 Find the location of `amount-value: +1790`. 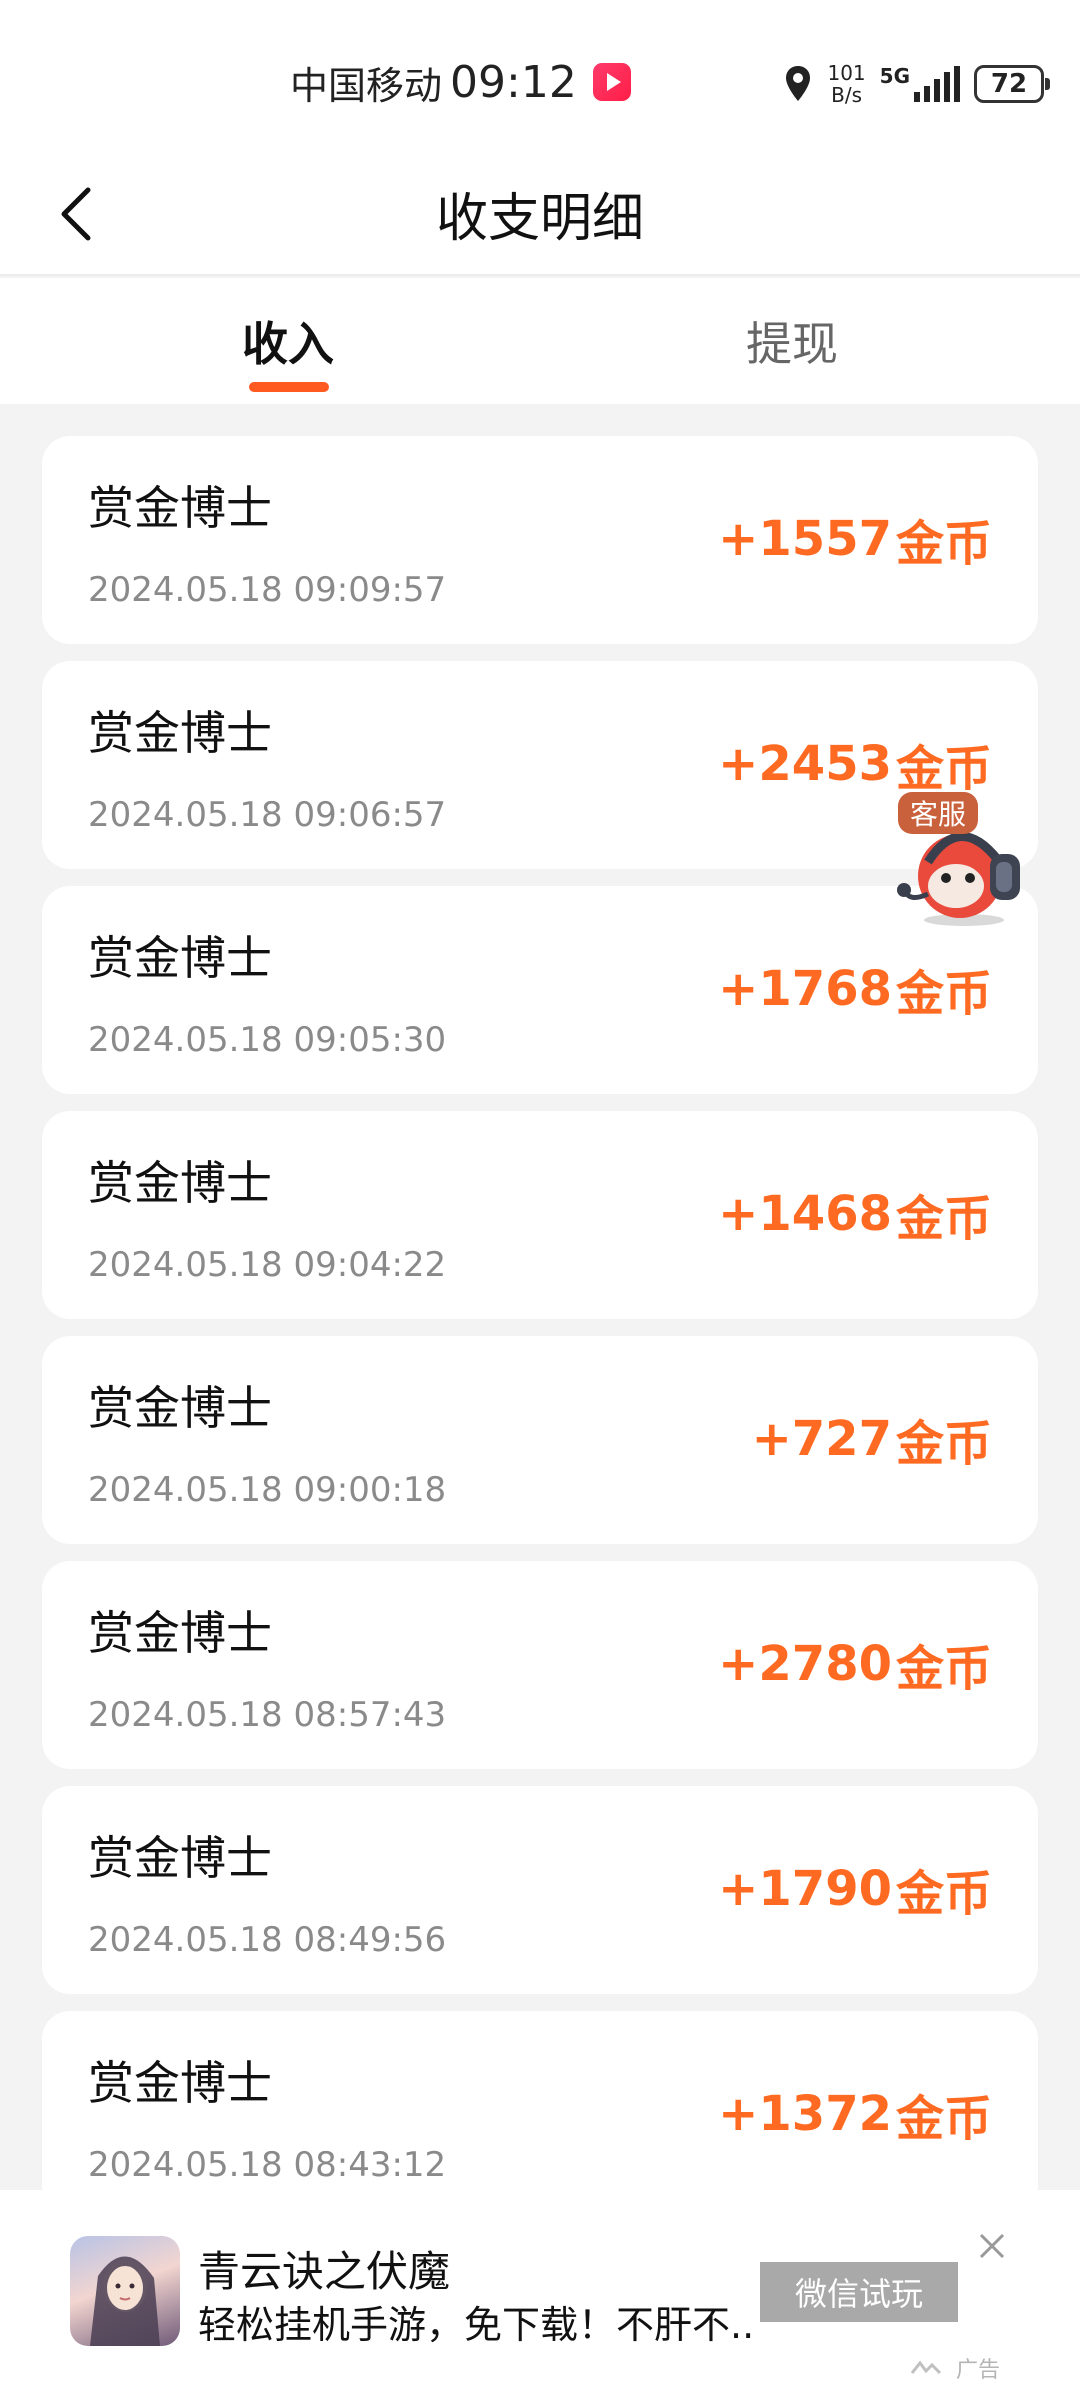

amount-value: +1790 is located at coordinates (805, 1889).